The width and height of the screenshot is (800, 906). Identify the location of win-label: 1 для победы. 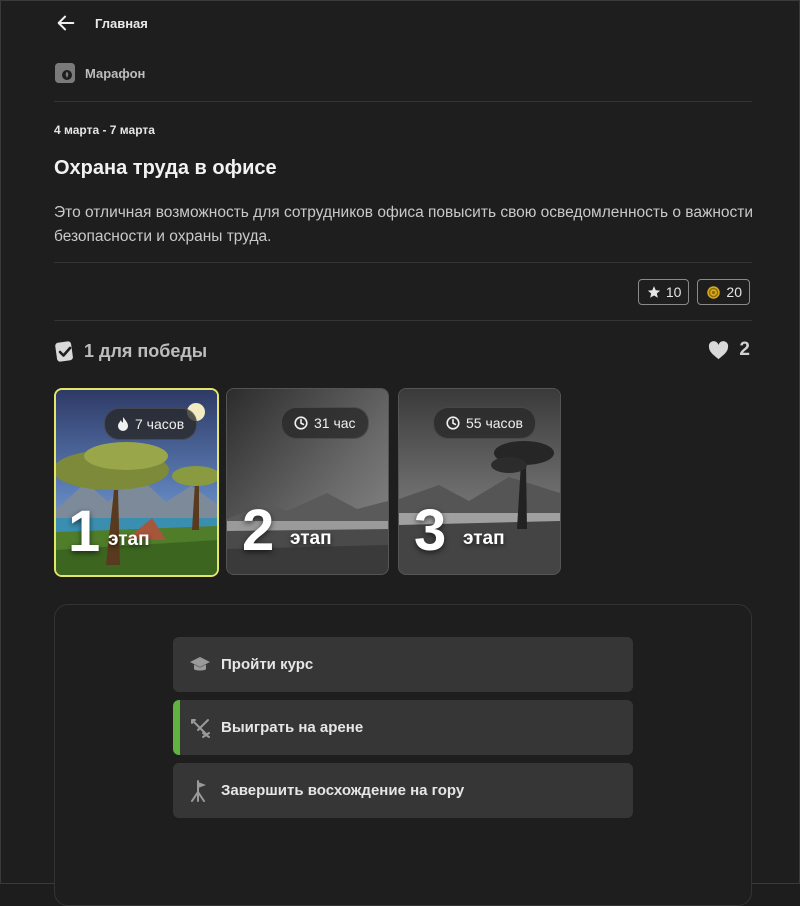
(146, 350).